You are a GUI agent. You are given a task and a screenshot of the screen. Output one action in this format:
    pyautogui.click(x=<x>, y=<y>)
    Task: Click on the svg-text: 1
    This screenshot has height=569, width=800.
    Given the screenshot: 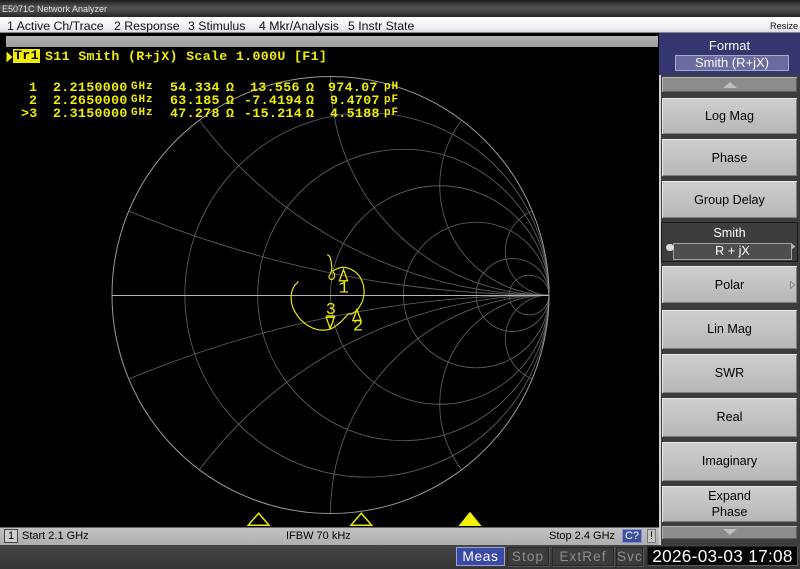 What is the action you would take?
    pyautogui.click(x=344, y=288)
    